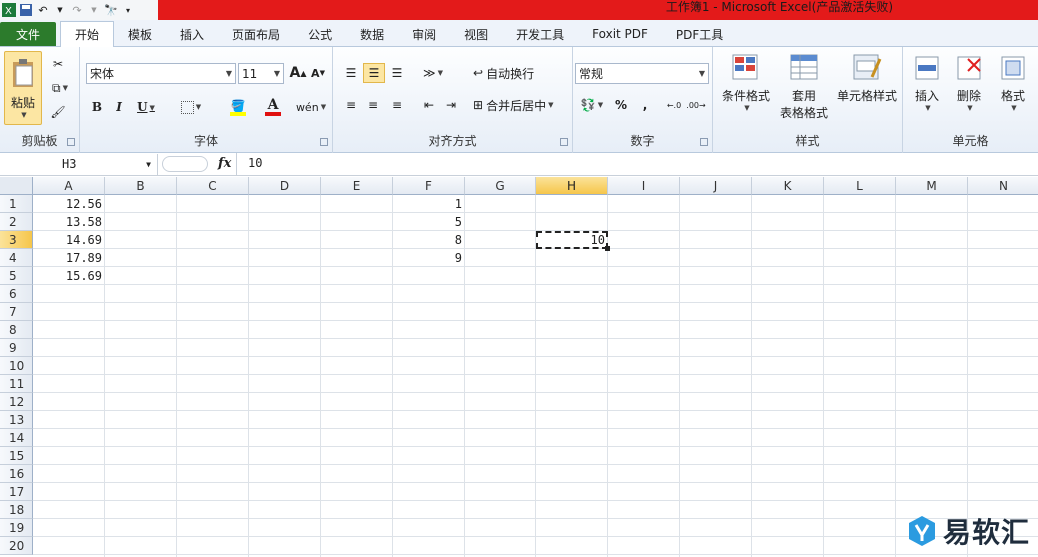  Describe the element at coordinates (607, 248) in the screenshot. I see `fill-handle` at that location.